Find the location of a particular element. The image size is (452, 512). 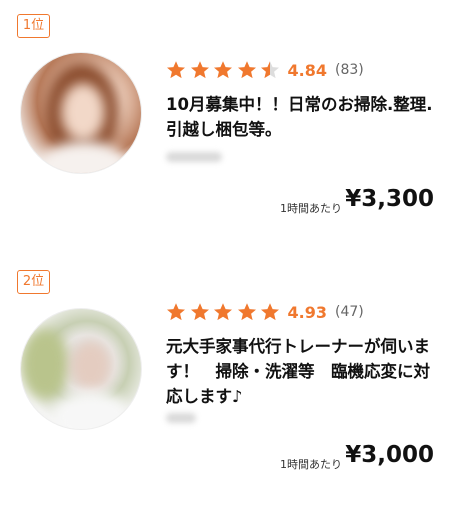

price: ¥3,000 is located at coordinates (389, 455).